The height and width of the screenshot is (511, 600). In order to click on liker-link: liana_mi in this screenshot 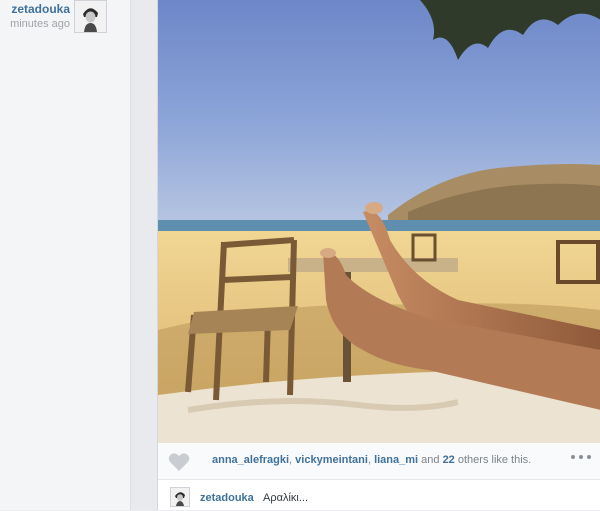, I will do `click(396, 460)`.